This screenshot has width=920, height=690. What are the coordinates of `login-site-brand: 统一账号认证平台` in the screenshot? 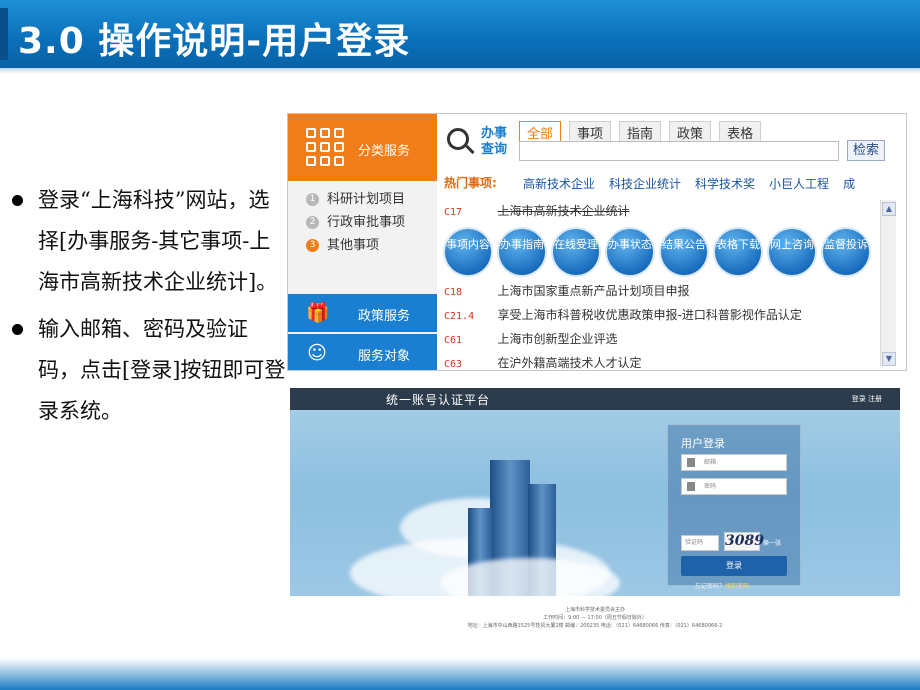 It's located at (438, 400).